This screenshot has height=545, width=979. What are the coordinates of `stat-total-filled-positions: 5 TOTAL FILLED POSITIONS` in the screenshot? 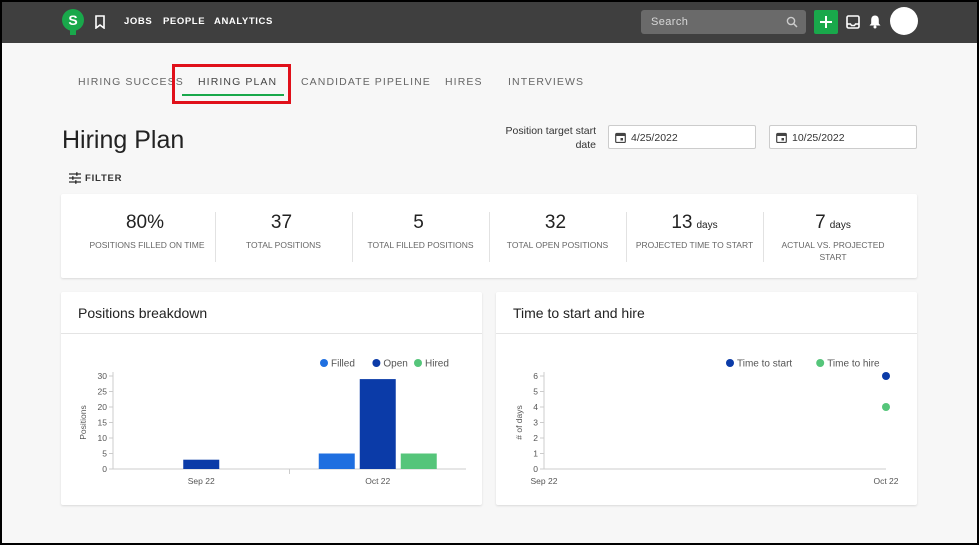 It's located at (420, 236).